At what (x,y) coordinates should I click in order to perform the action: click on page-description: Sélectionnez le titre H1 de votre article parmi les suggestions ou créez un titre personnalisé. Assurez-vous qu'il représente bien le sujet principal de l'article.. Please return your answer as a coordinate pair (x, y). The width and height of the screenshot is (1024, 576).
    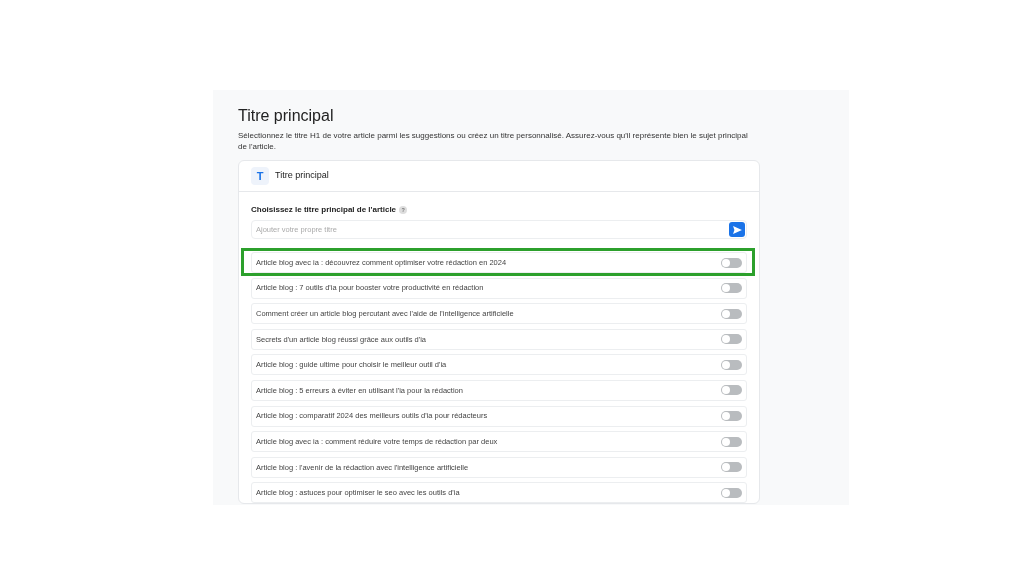
    Looking at the image, I should click on (493, 141).